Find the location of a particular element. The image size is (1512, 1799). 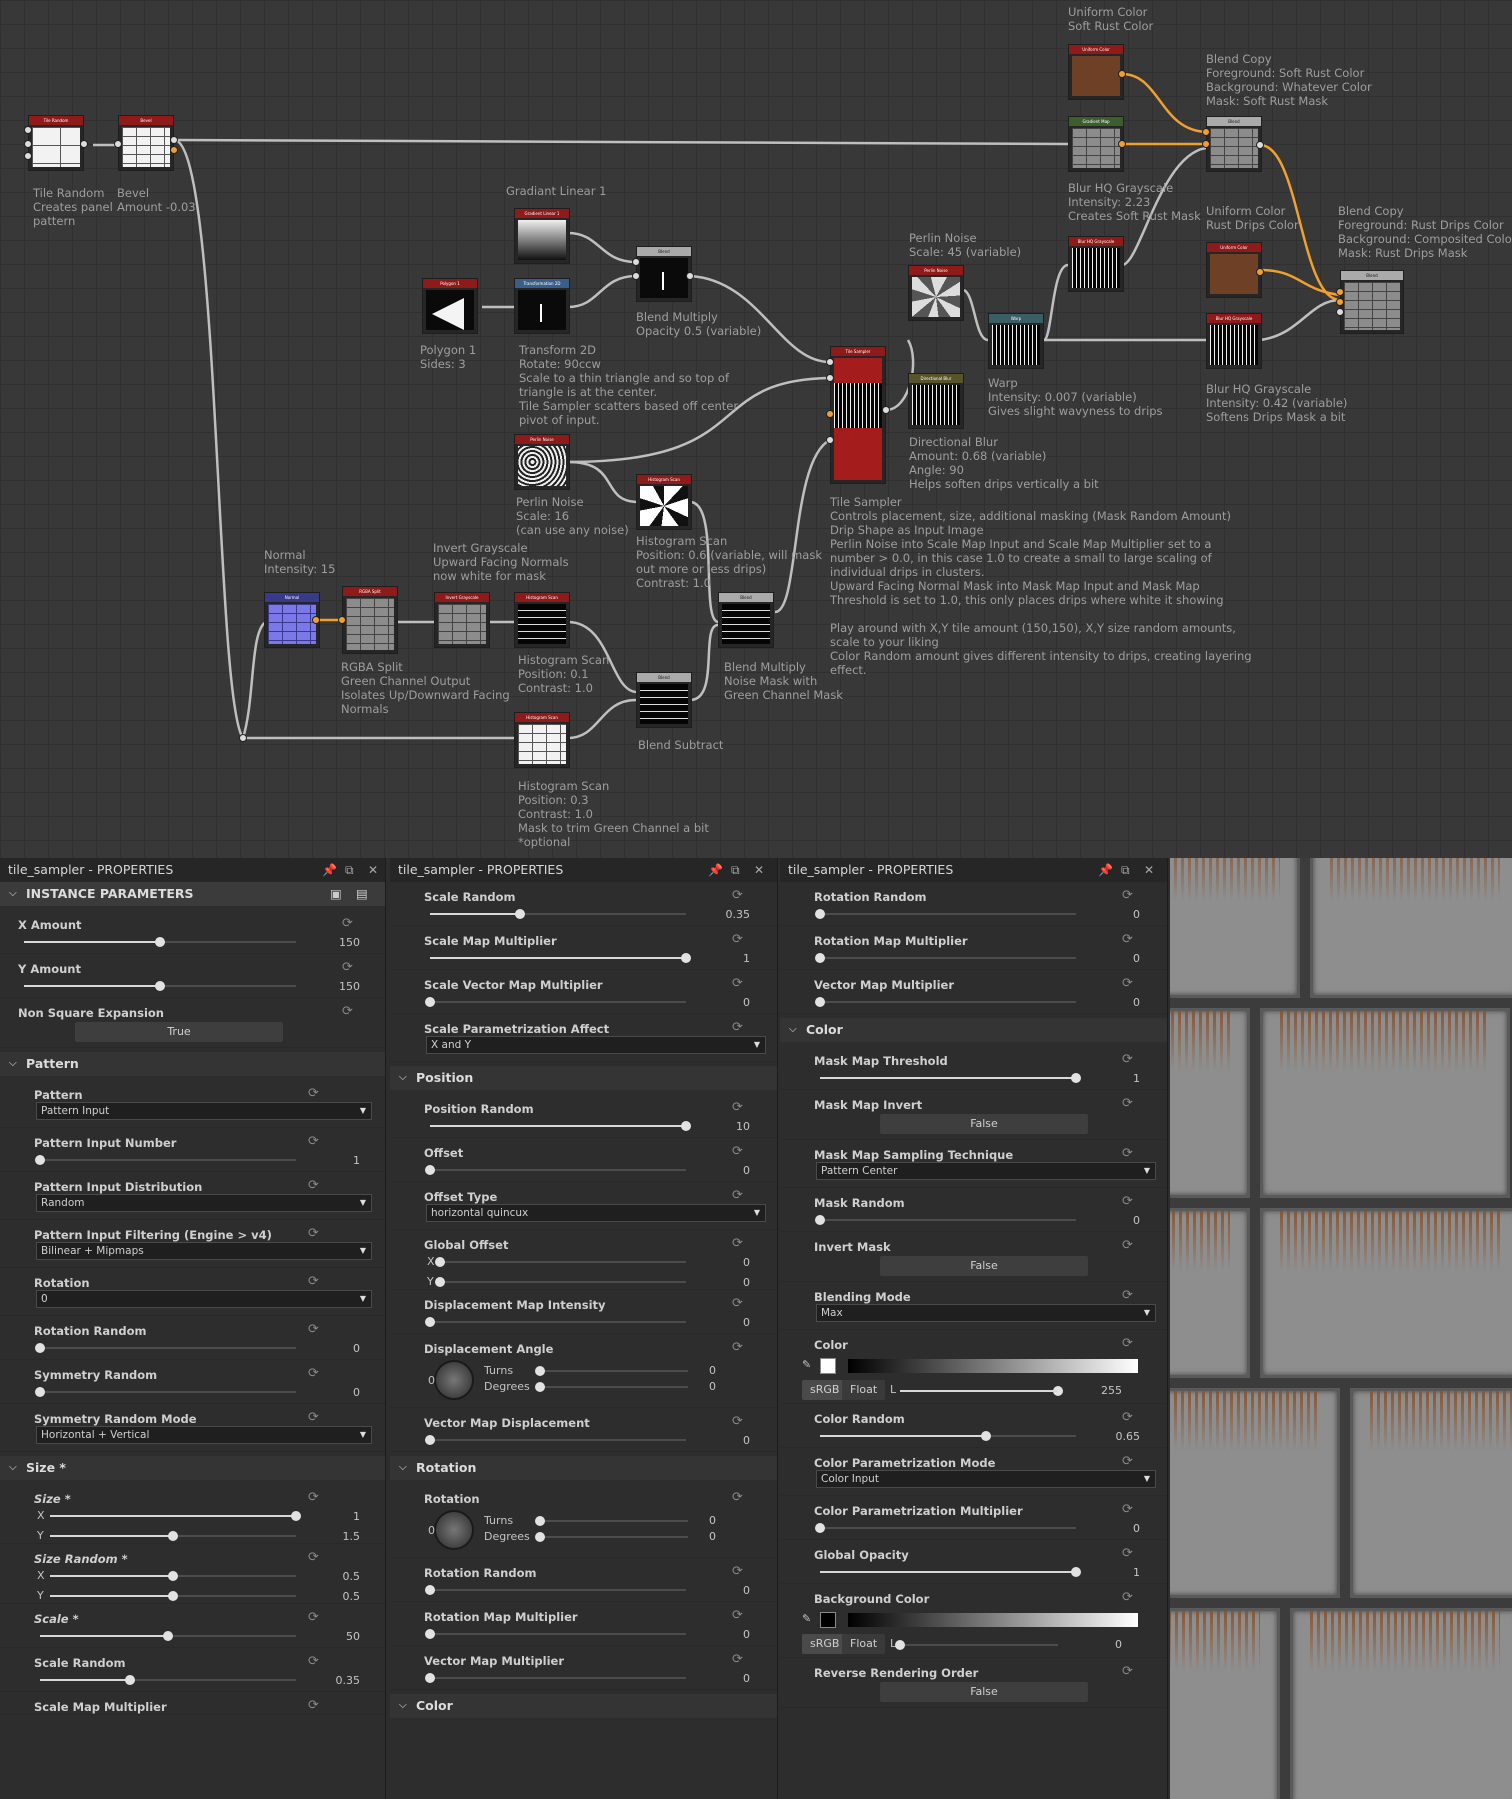

node-gradient-linear: Gradient Linear 1 is located at coordinates (542, 236).